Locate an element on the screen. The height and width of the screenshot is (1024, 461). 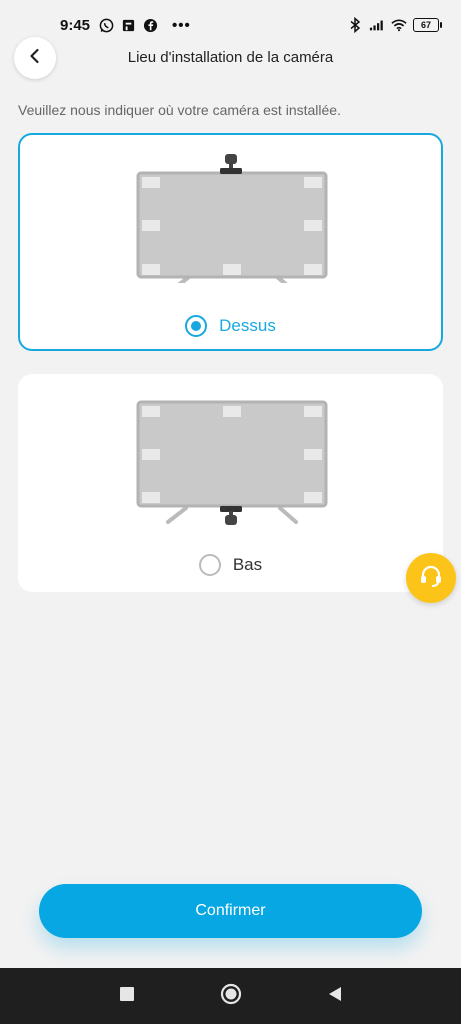
status-right: 67 is located at coordinates (394, 25).